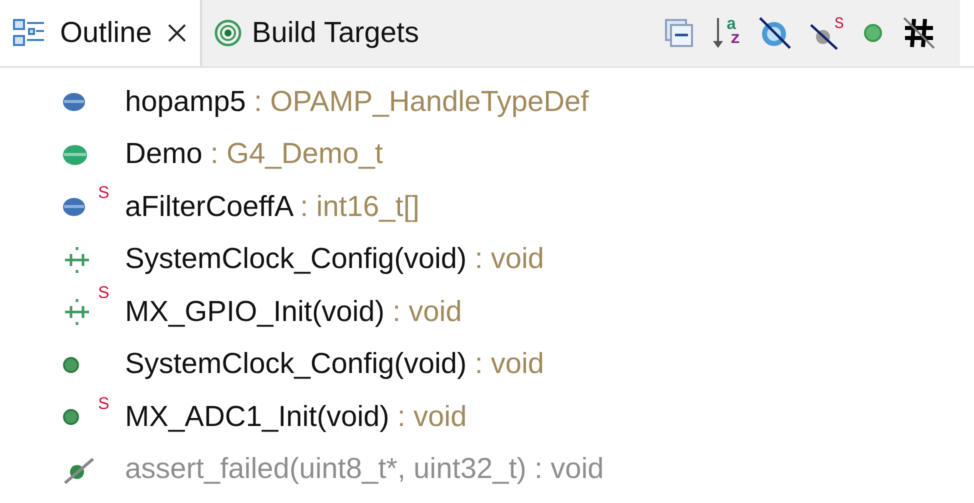 This screenshot has width=974, height=503. I want to click on hash-icon, so click(919, 33).